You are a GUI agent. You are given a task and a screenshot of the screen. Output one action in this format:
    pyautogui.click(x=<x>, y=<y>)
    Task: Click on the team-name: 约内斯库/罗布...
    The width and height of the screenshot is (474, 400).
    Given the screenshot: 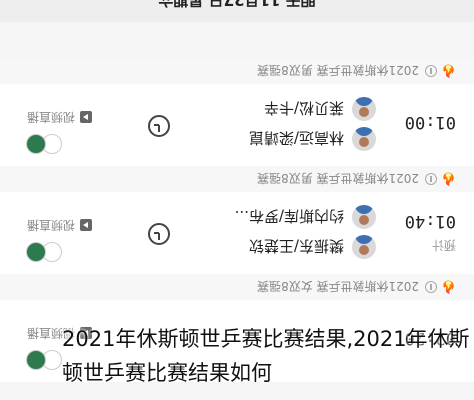 What is the action you would take?
    pyautogui.click(x=289, y=216)
    